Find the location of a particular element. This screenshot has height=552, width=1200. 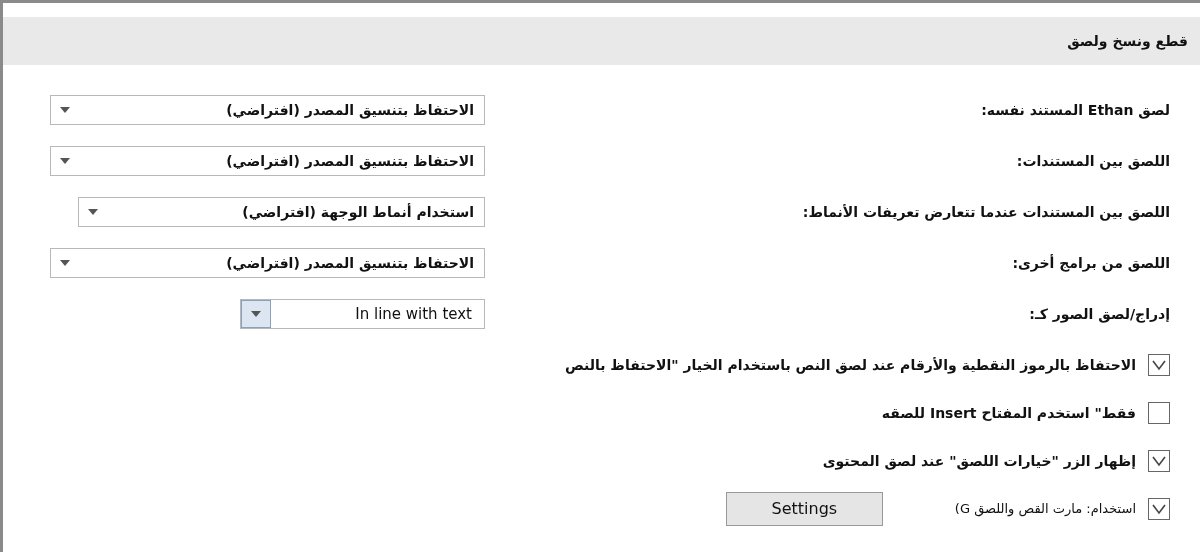

dropdown: استخدام أنماط الوجهة (افتراضي) is located at coordinates (281, 212).